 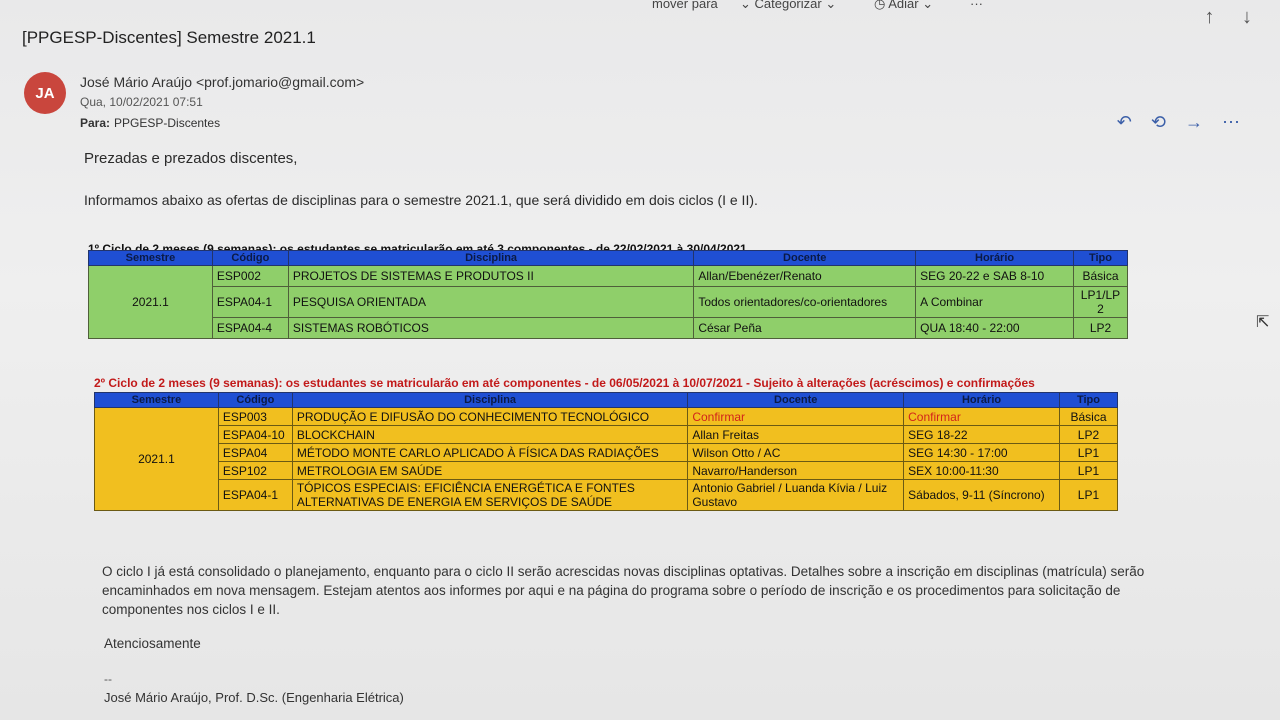 I want to click on tipo-cell: LP1/LP 2, so click(x=1100, y=302).